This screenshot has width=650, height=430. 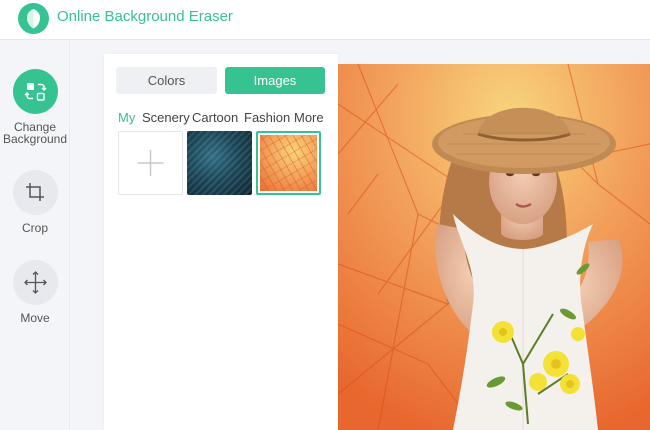 I want to click on app-logo-icon, so click(x=33, y=18).